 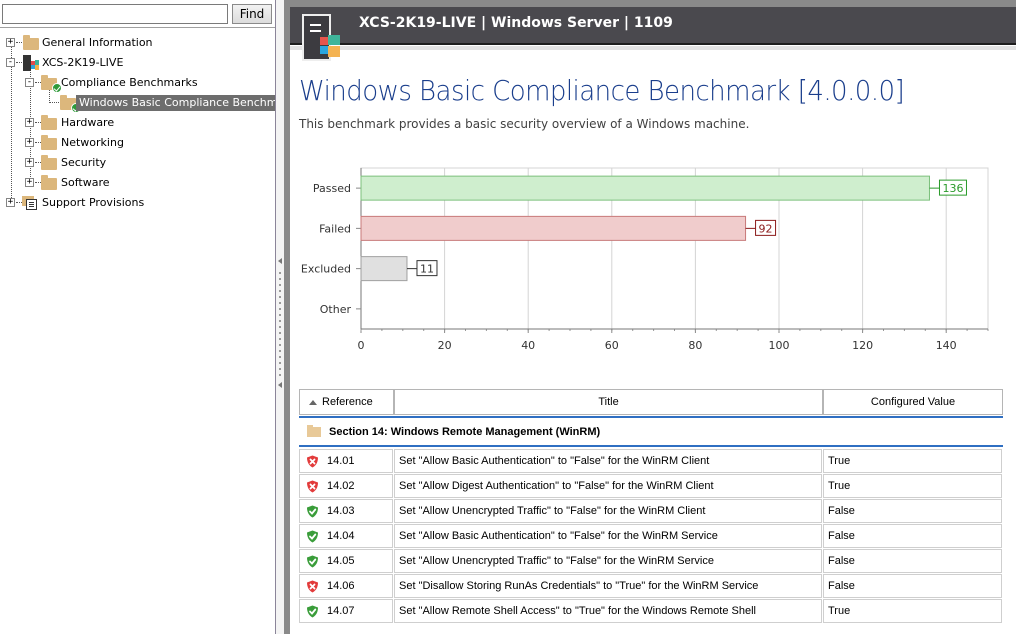 I want to click on tree-item-label: Networking, so click(x=92, y=142).